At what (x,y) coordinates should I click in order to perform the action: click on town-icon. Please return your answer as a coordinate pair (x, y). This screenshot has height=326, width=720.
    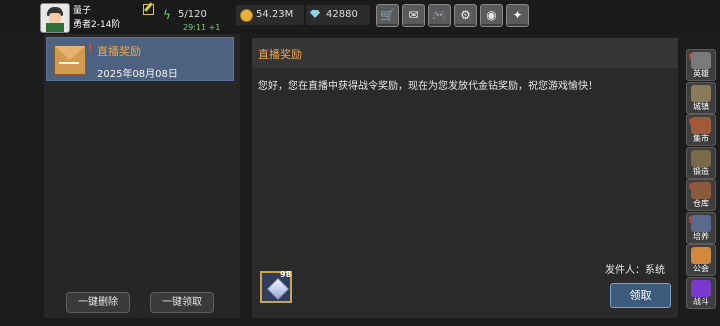
    Looking at the image, I should click on (701, 93).